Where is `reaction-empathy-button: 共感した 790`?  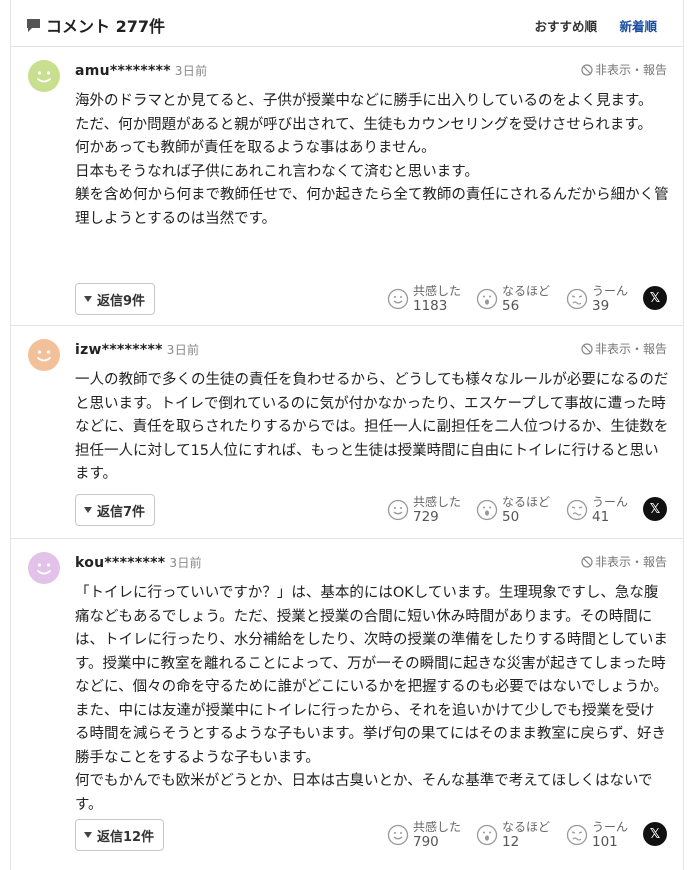
reaction-empathy-button: 共感した 790 is located at coordinates (424, 835).